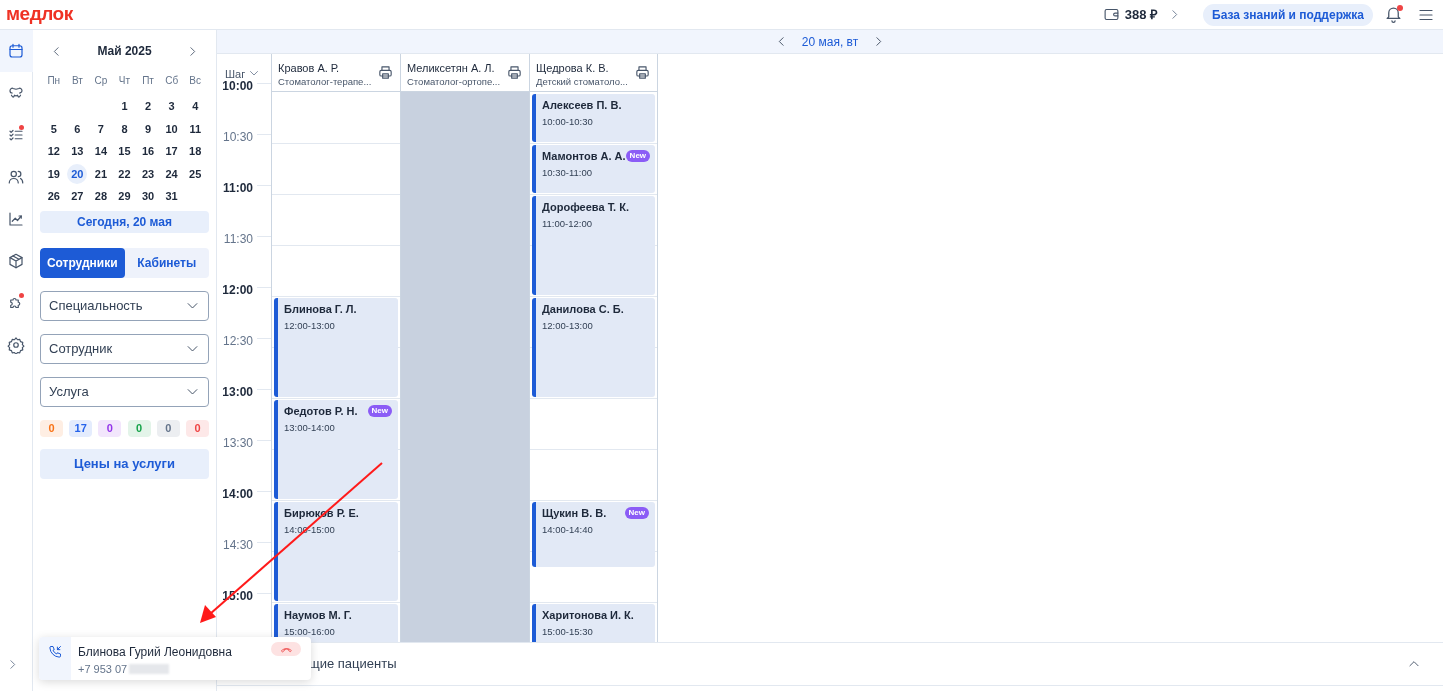 The width and height of the screenshot is (1443, 691). Describe the element at coordinates (237, 341) in the screenshot. I see `time-label: 12:30` at that location.